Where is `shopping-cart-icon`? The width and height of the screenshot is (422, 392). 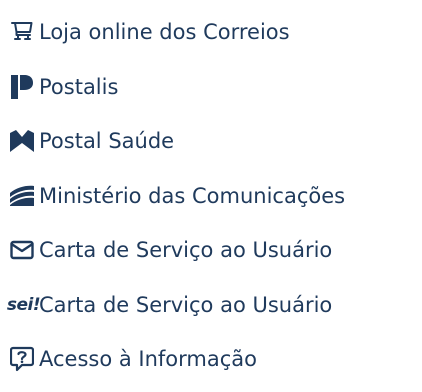
shopping-cart-icon is located at coordinates (22, 32).